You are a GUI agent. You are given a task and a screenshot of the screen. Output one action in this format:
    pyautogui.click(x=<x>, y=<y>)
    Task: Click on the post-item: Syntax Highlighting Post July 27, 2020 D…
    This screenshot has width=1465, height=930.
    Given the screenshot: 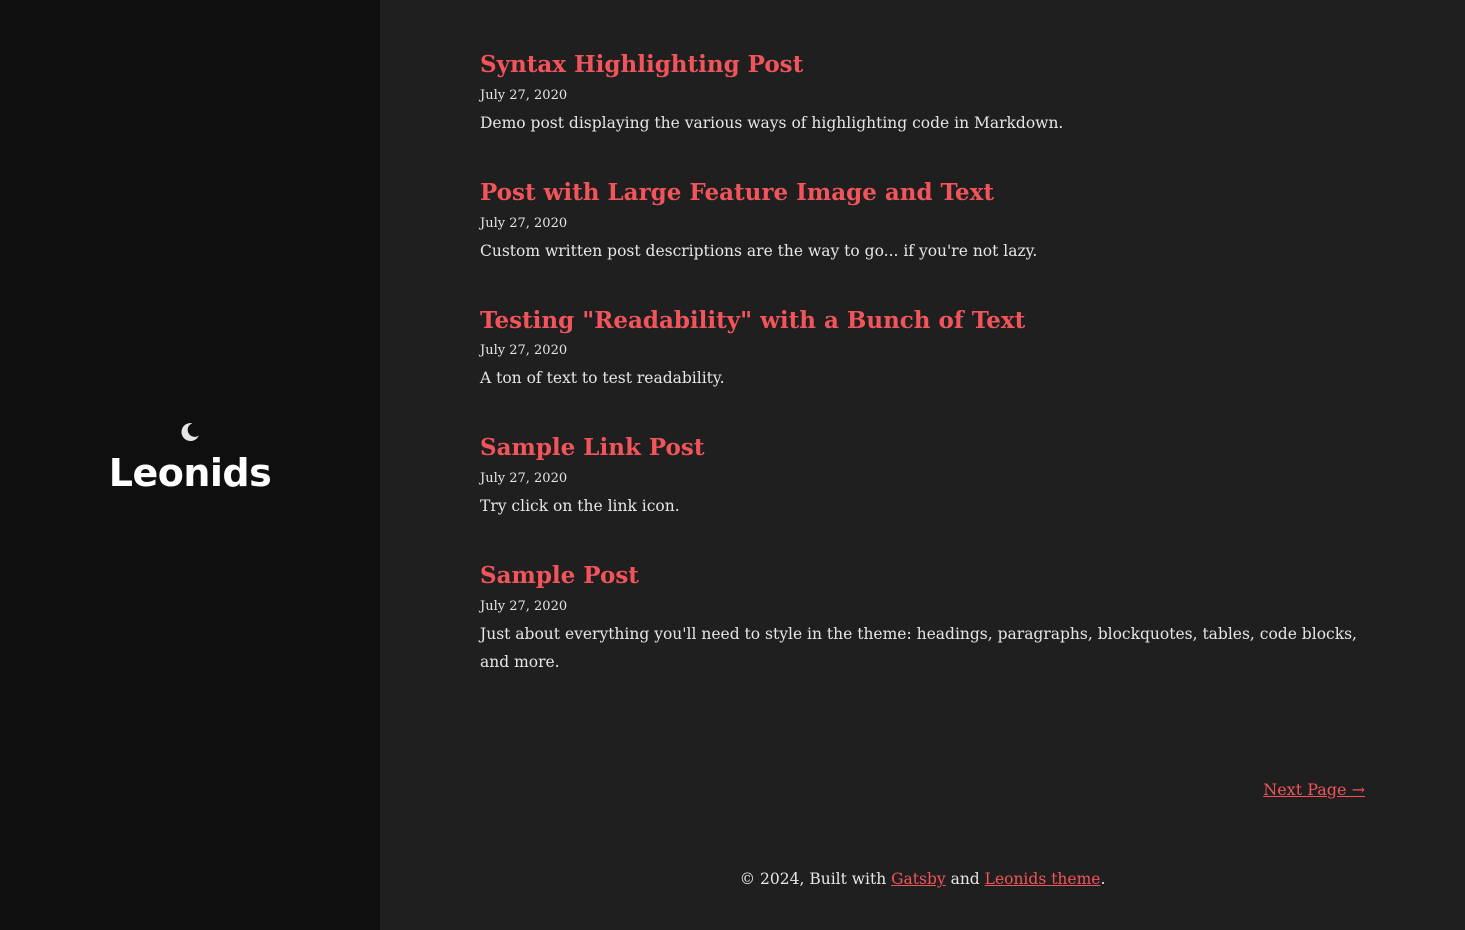 What is the action you would take?
    pyautogui.click(x=922, y=93)
    